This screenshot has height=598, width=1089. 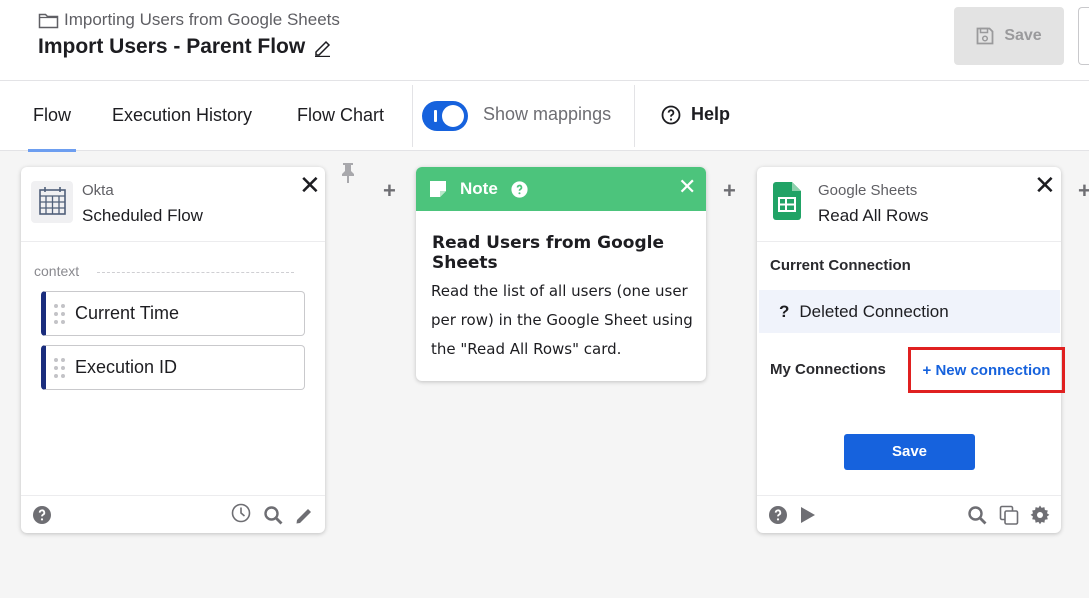 What do you see at coordinates (435, 116) in the screenshot?
I see `toggle-on-mark` at bounding box center [435, 116].